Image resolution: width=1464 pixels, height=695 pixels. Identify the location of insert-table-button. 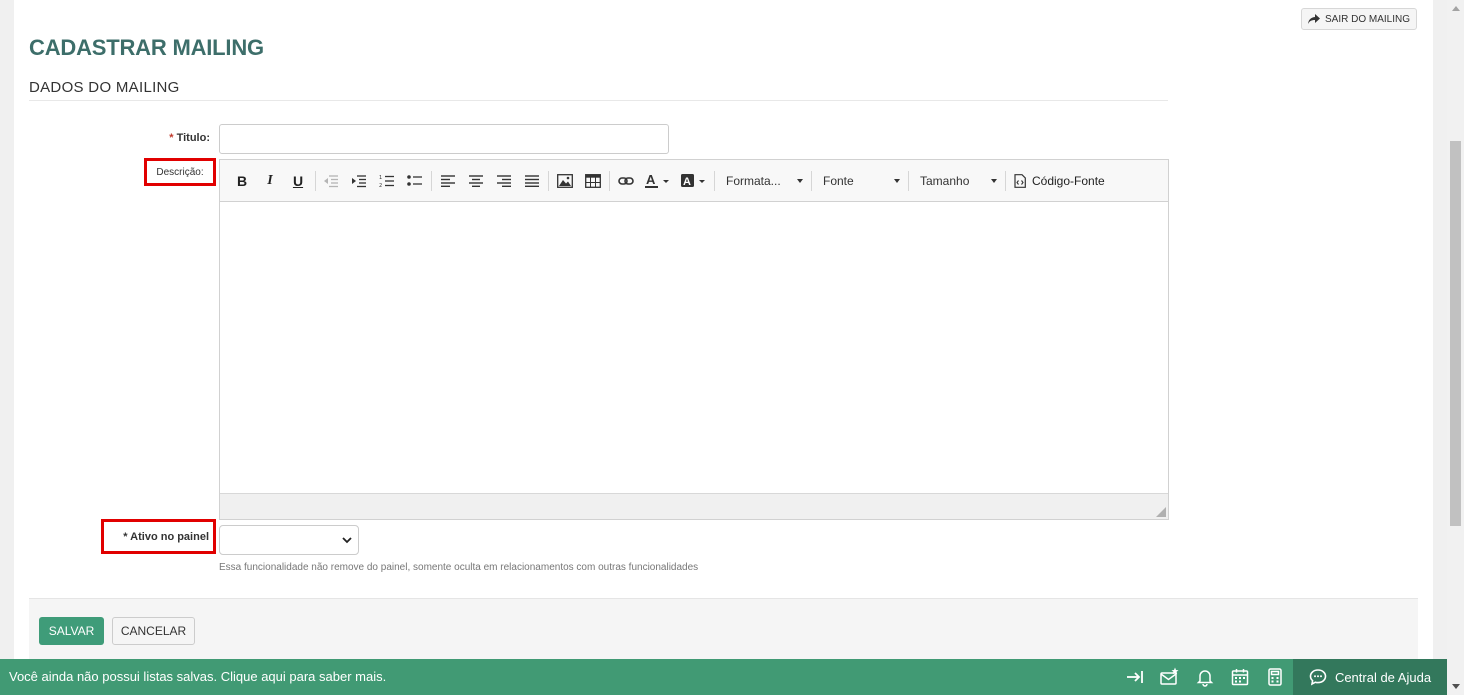
(593, 181).